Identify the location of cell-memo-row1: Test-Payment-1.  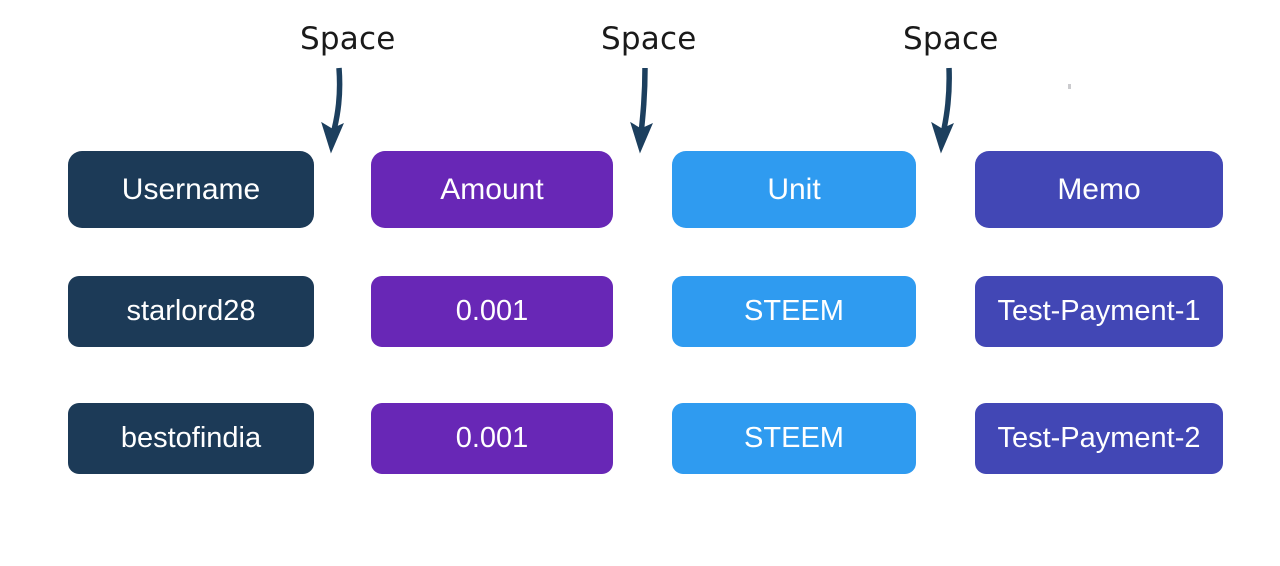
(1099, 311).